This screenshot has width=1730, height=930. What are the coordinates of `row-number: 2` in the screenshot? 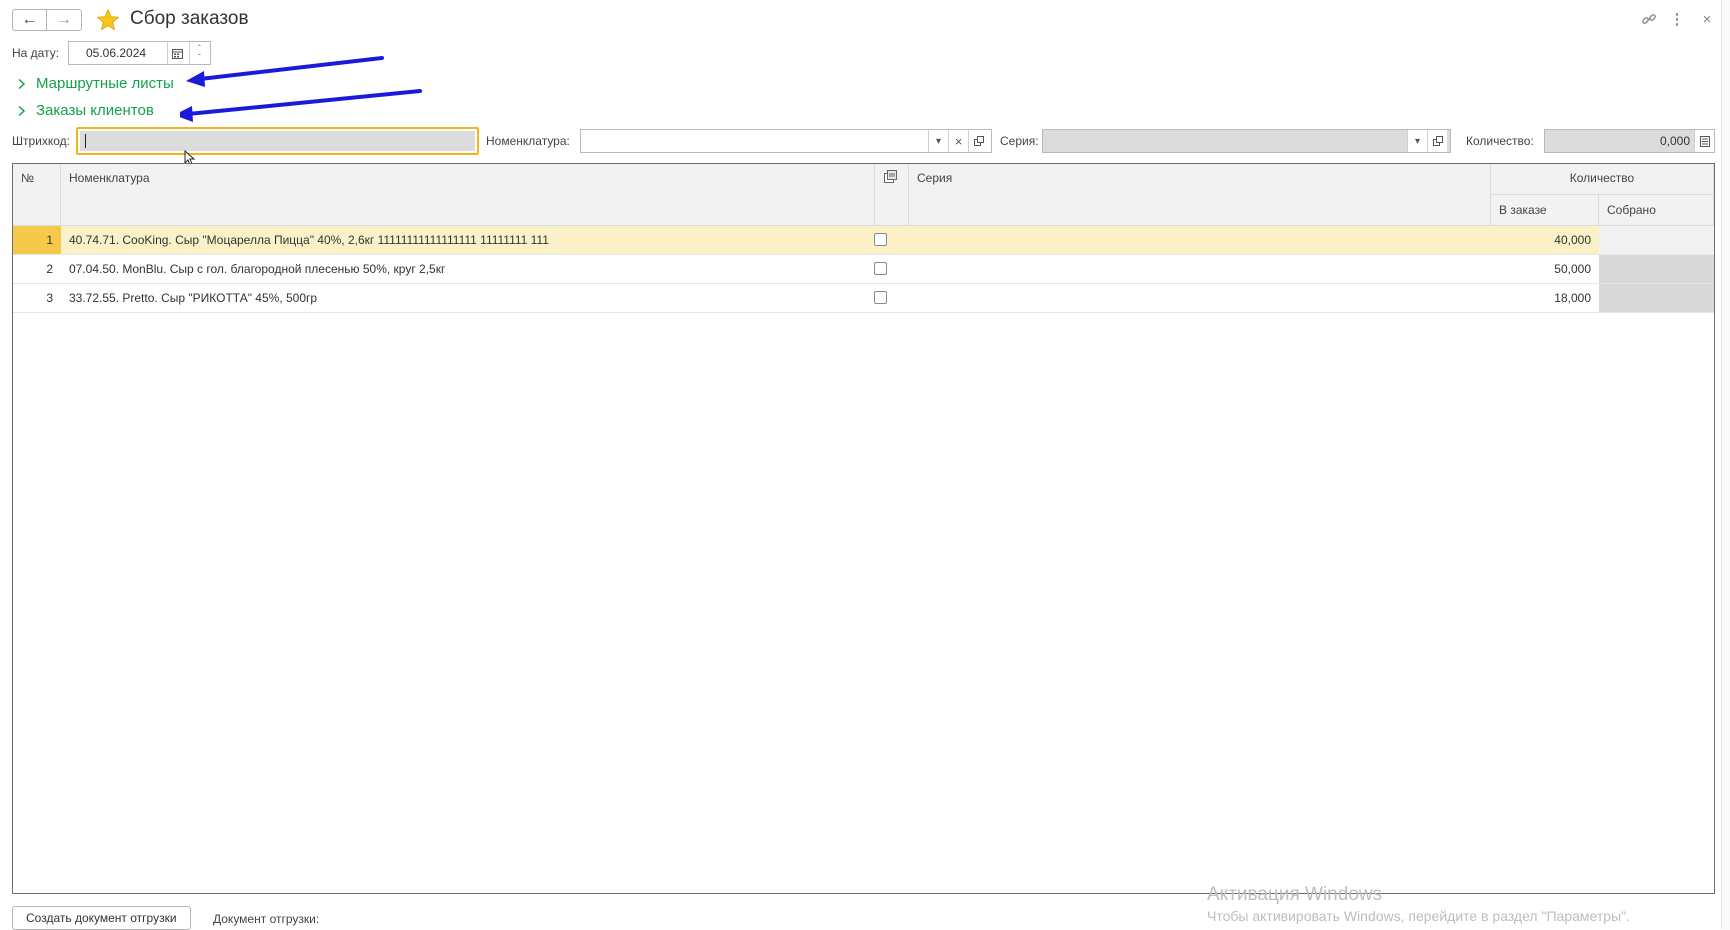 It's located at (49, 269).